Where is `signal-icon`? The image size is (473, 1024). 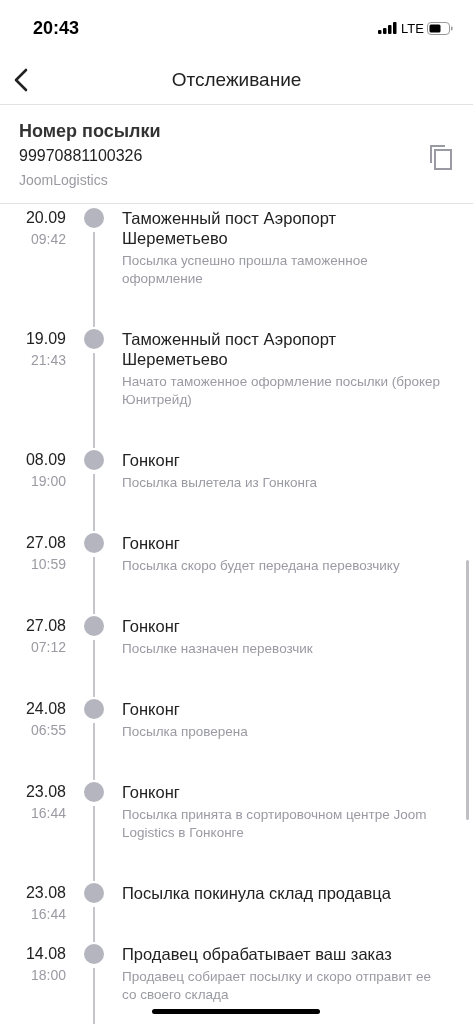
signal-icon is located at coordinates (388, 28).